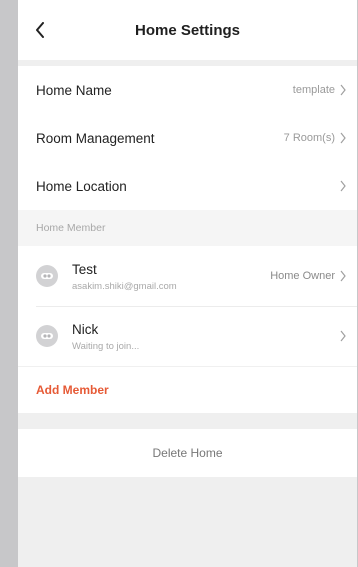 This screenshot has height=567, width=358. I want to click on background-left, so click(9, 283).